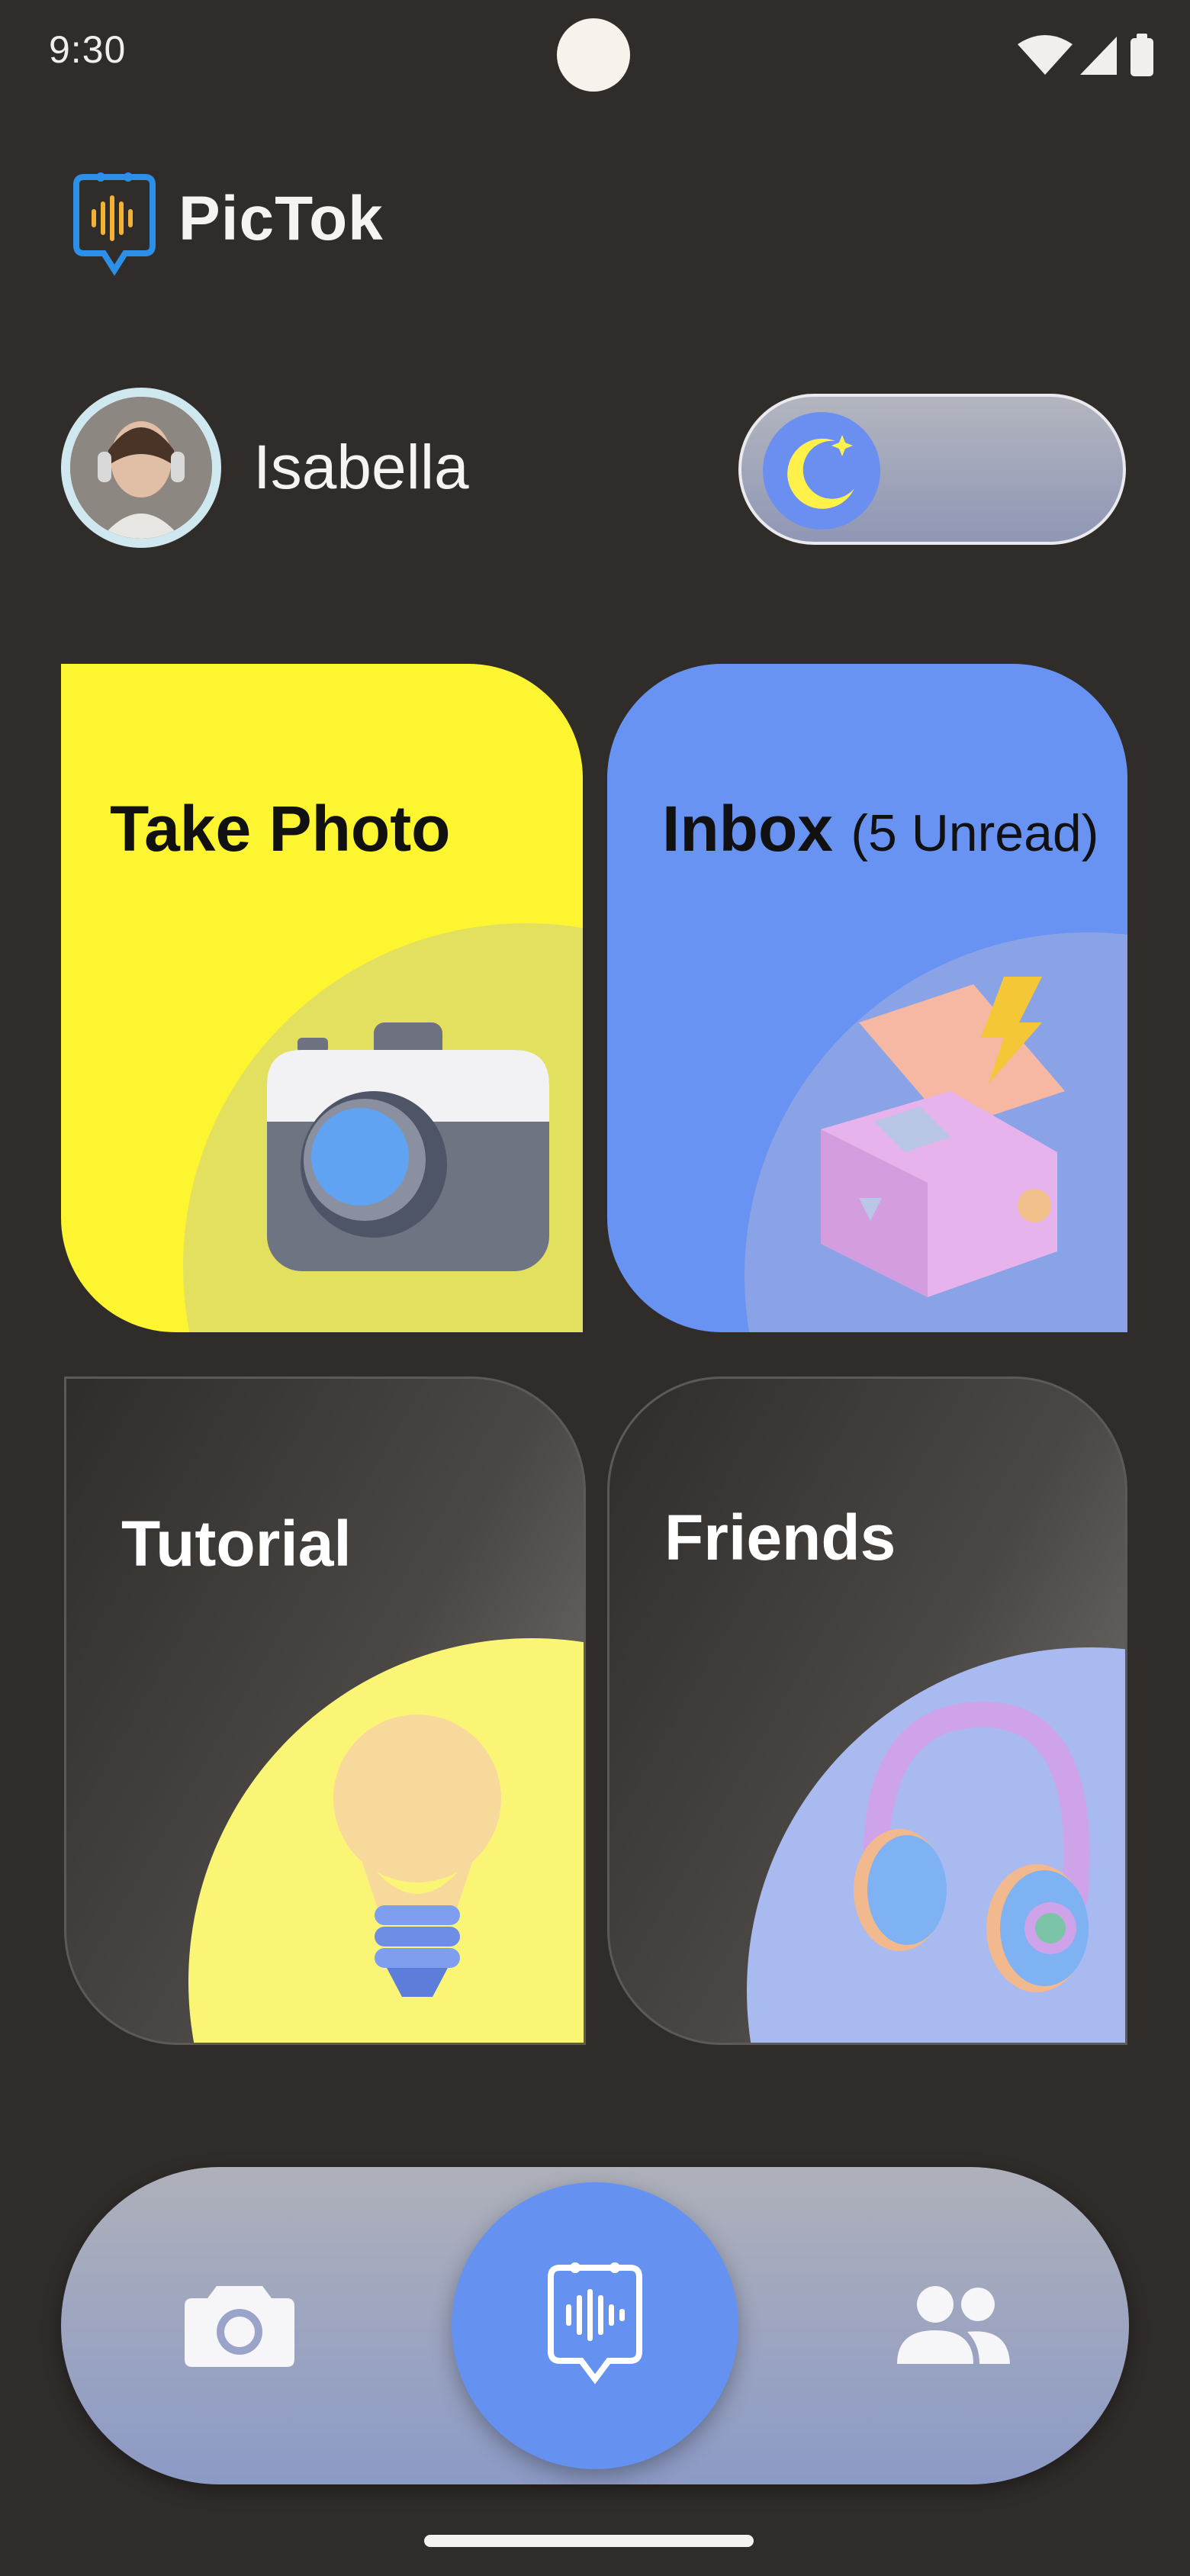 This screenshot has width=1190, height=2576. I want to click on user-avatar-photo, so click(141, 468).